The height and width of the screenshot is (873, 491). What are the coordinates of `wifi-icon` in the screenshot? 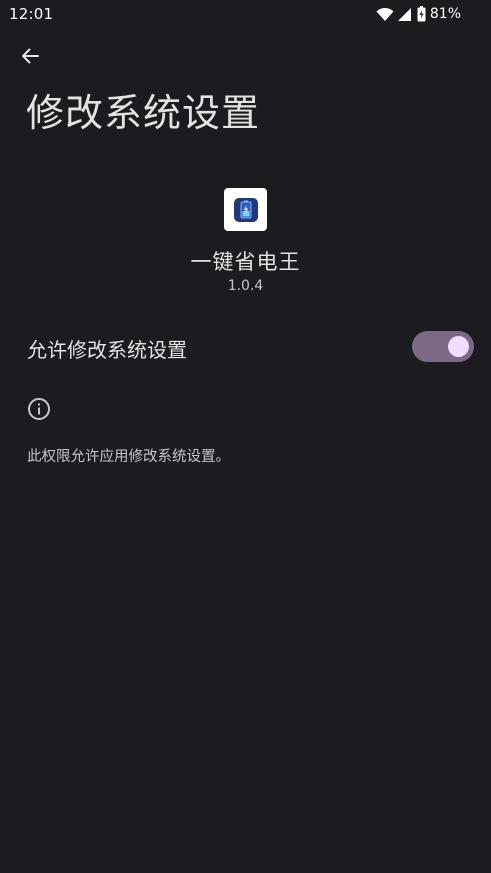 It's located at (385, 14).